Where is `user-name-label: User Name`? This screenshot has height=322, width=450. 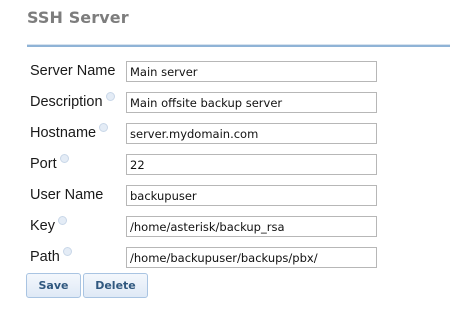 user-name-label: User Name is located at coordinates (66, 195).